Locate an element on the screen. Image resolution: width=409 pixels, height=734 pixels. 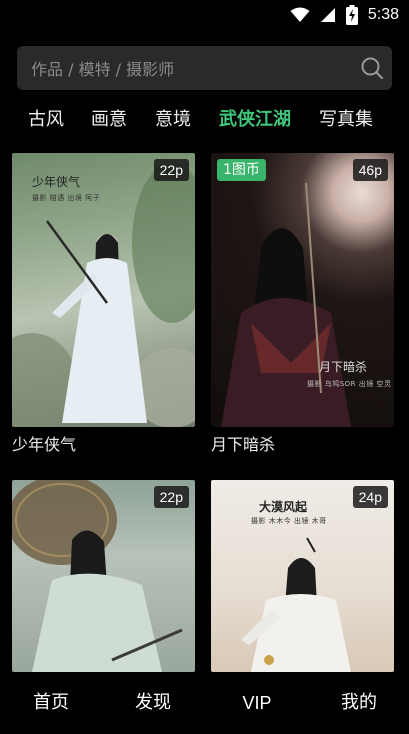
status-icons: 5:38 is located at coordinates (344, 15).